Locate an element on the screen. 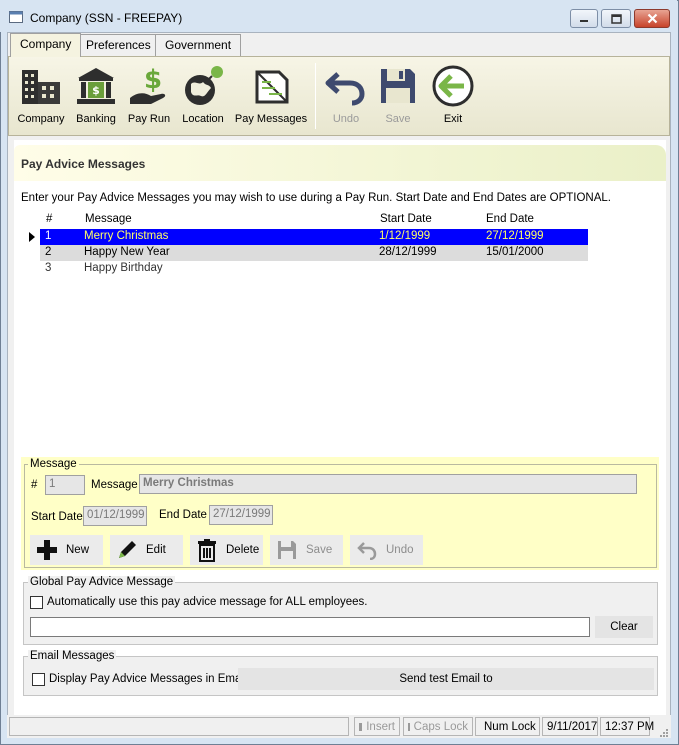  toolbar-label-pay-run: Pay Run is located at coordinates (149, 119).